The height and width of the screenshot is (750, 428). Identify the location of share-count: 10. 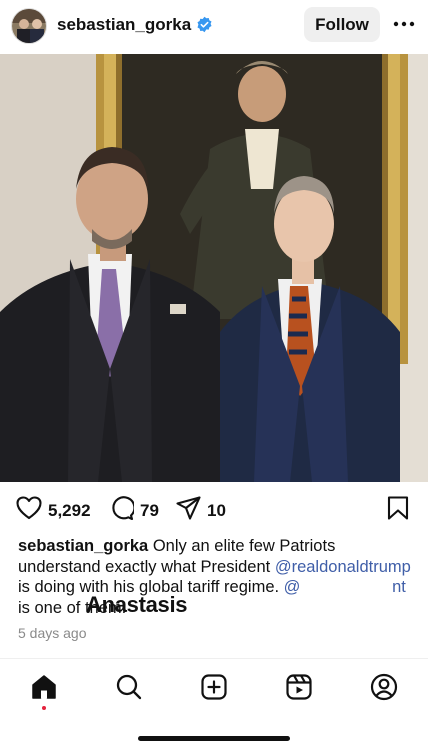
(216, 510).